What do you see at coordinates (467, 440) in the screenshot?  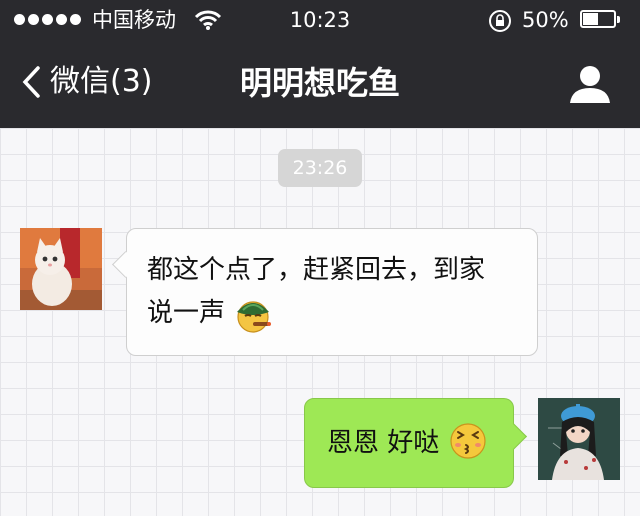 I see `kiss-emoji-icon` at bounding box center [467, 440].